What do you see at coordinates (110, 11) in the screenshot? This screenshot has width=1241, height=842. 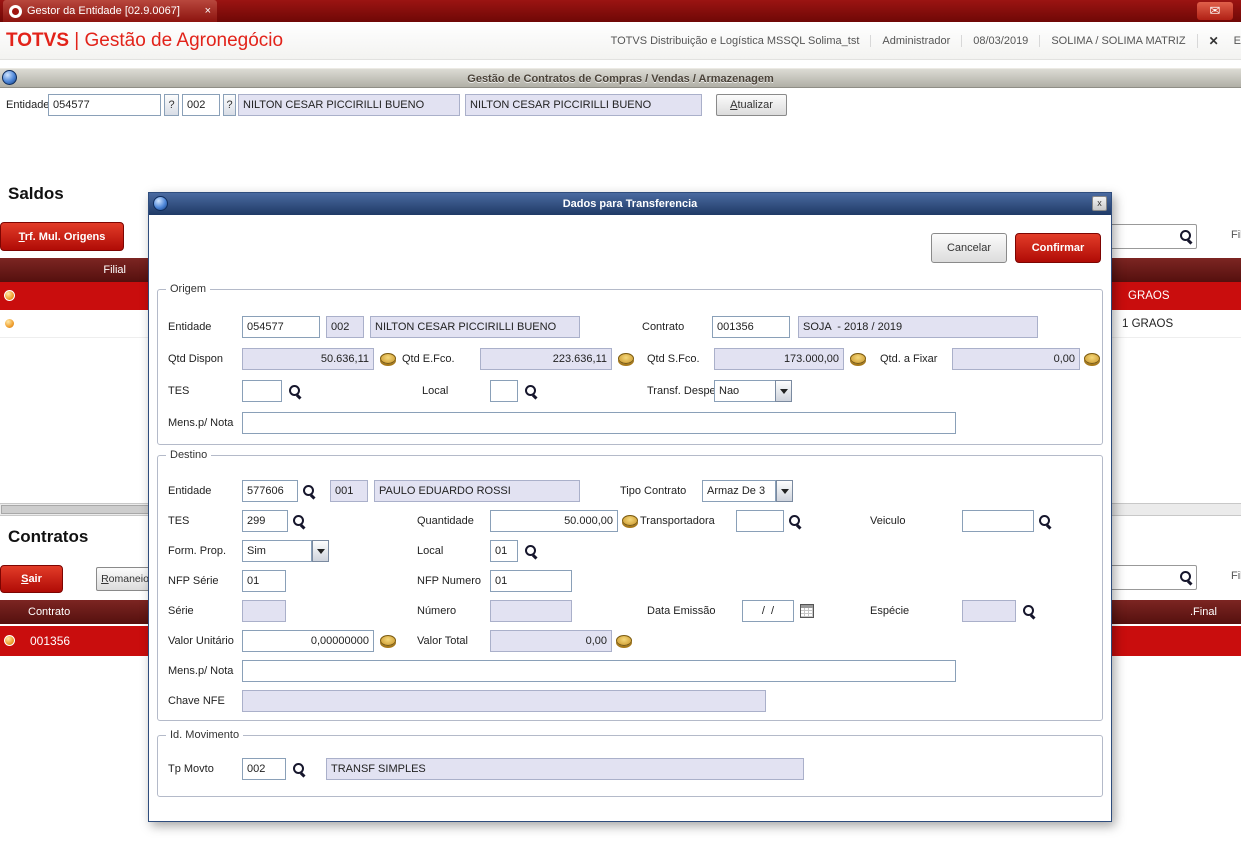 I see `app-tab: Gestor da Entidade [02.9.0067] ×` at bounding box center [110, 11].